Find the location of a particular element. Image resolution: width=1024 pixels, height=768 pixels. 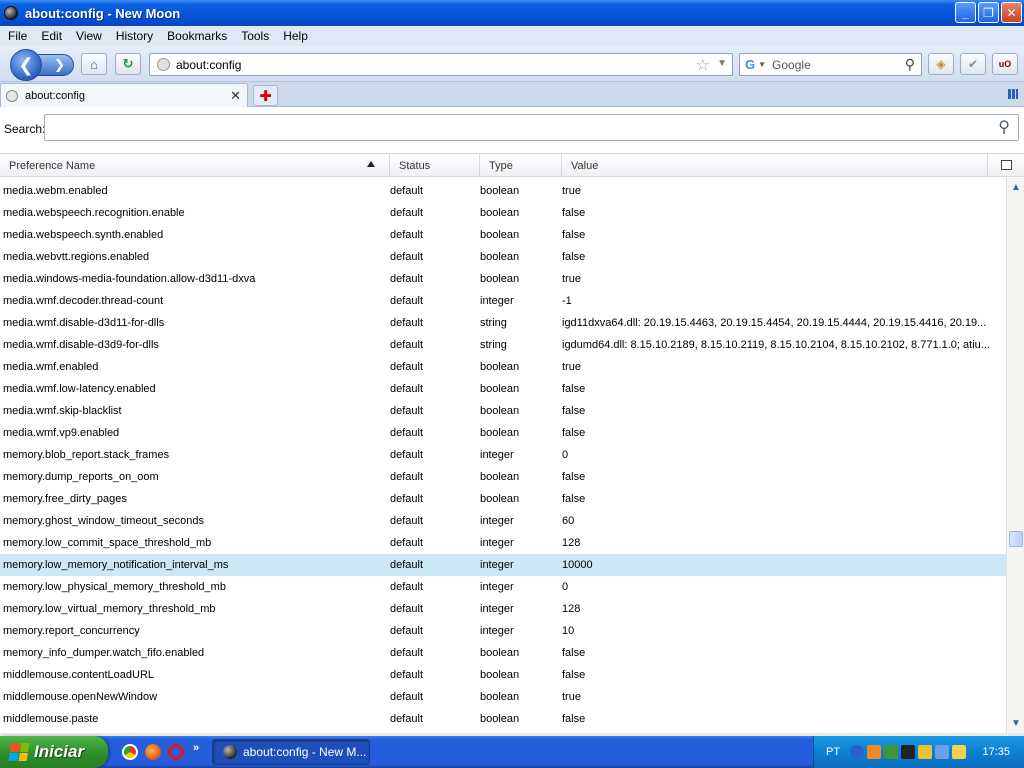

pref-type-cell: integer is located at coordinates (519, 543).